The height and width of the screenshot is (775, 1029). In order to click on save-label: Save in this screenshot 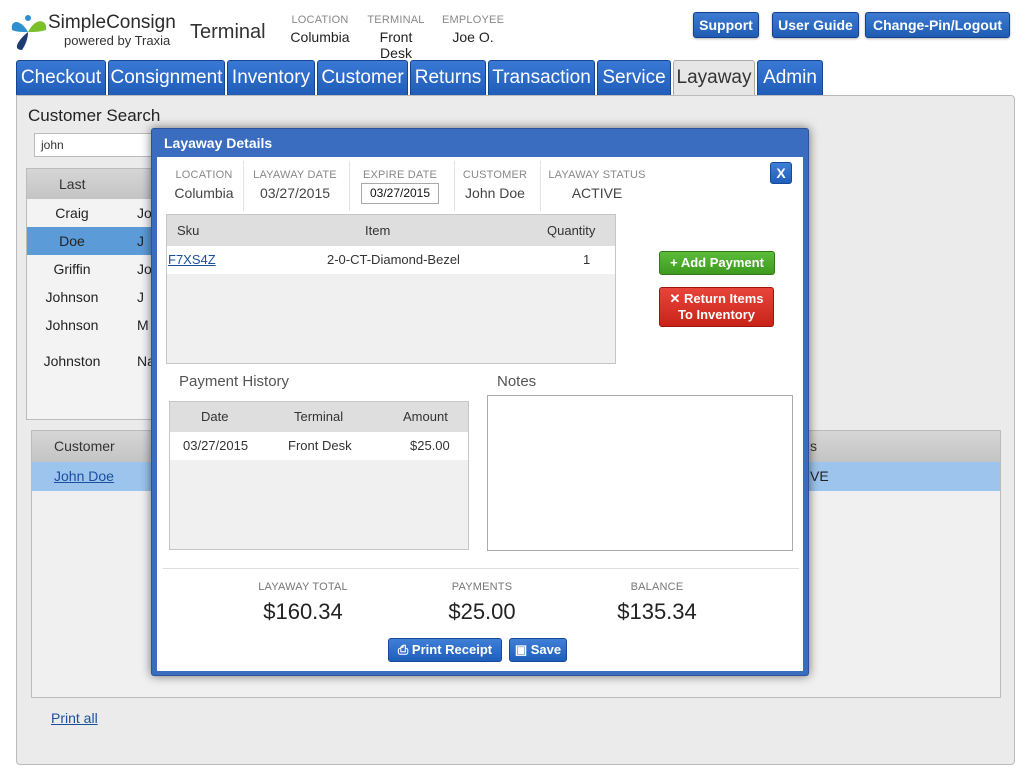, I will do `click(546, 649)`.